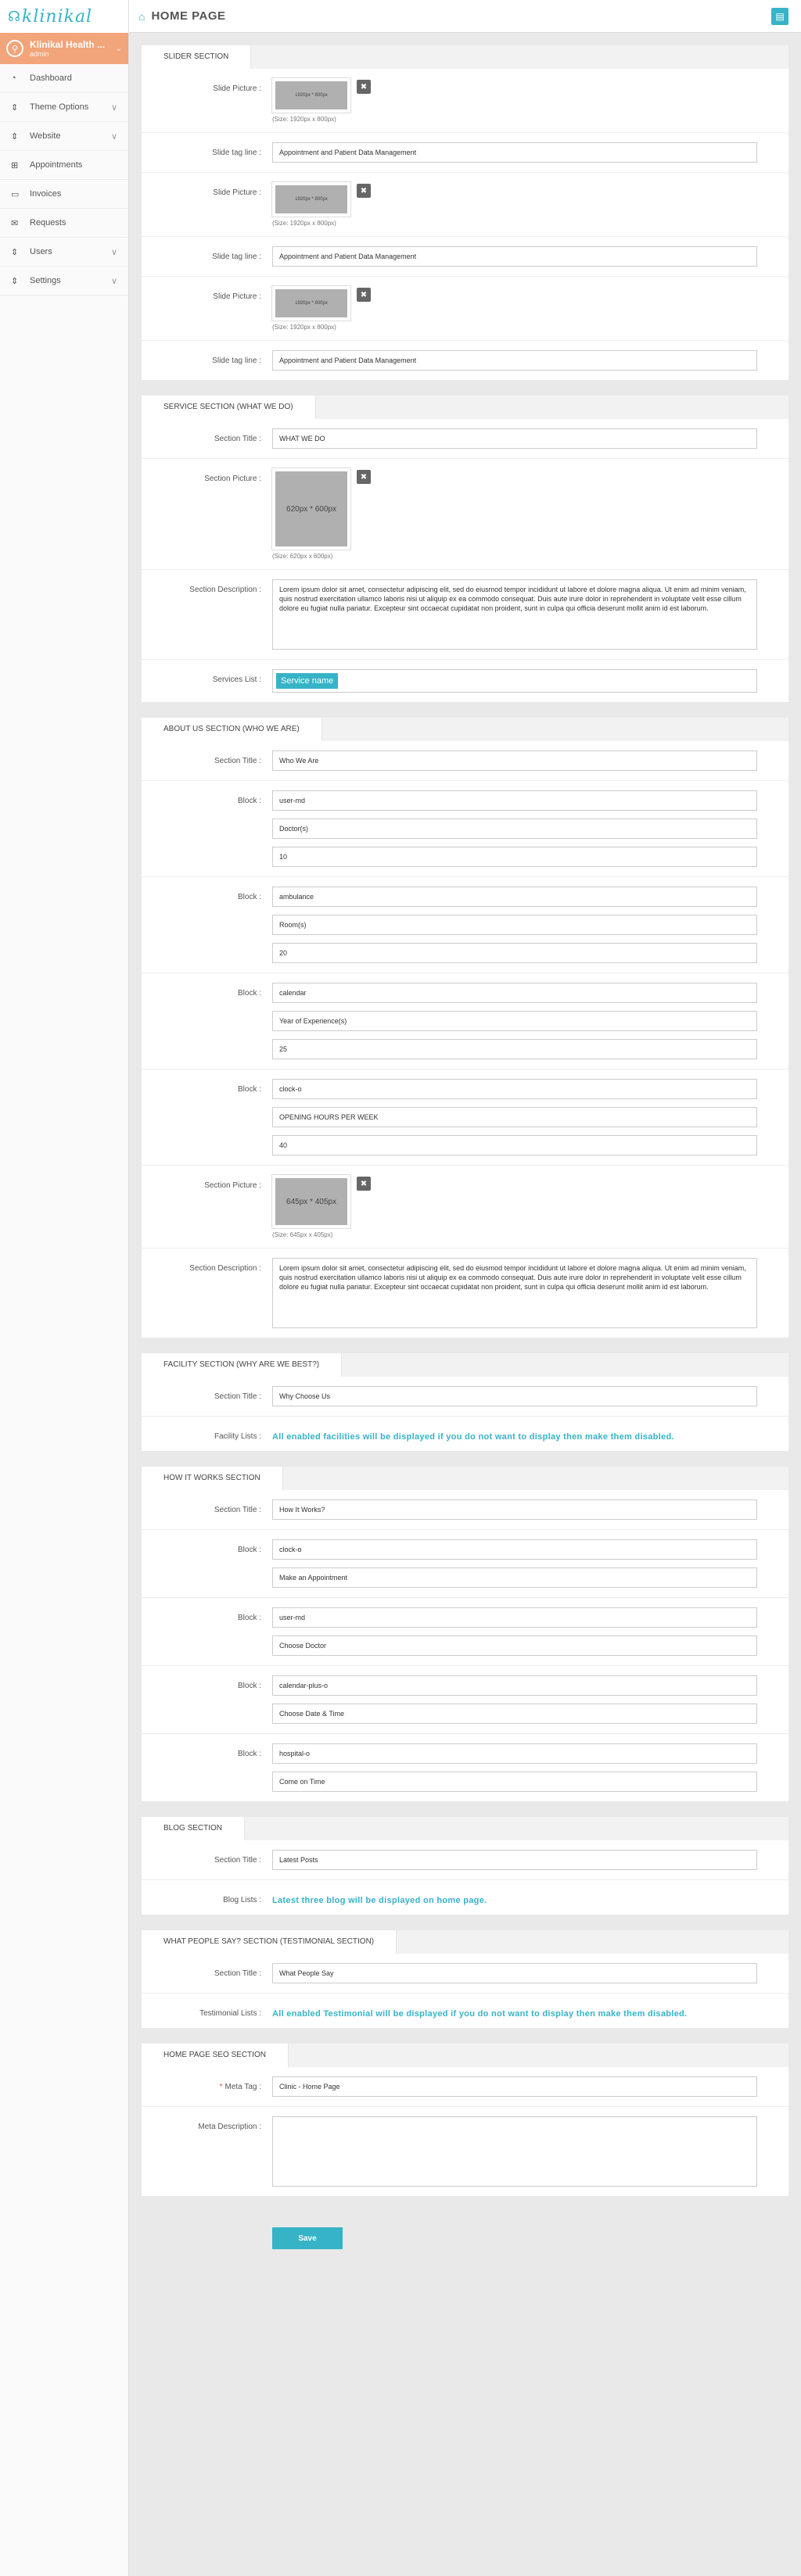  What do you see at coordinates (302, 556) in the screenshot?
I see `size-note: (Size: 620px x 600px)` at bounding box center [302, 556].